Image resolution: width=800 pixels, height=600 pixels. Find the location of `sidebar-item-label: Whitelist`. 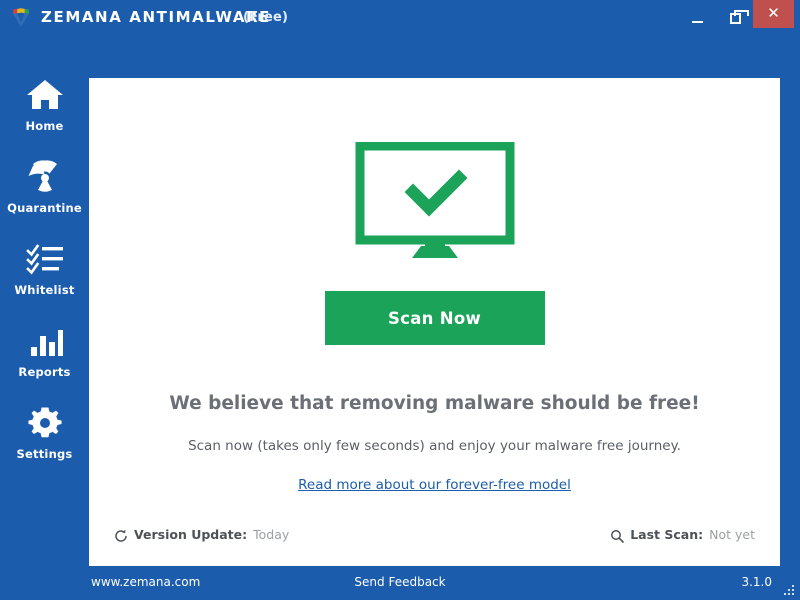

sidebar-item-label: Whitelist is located at coordinates (44, 290).